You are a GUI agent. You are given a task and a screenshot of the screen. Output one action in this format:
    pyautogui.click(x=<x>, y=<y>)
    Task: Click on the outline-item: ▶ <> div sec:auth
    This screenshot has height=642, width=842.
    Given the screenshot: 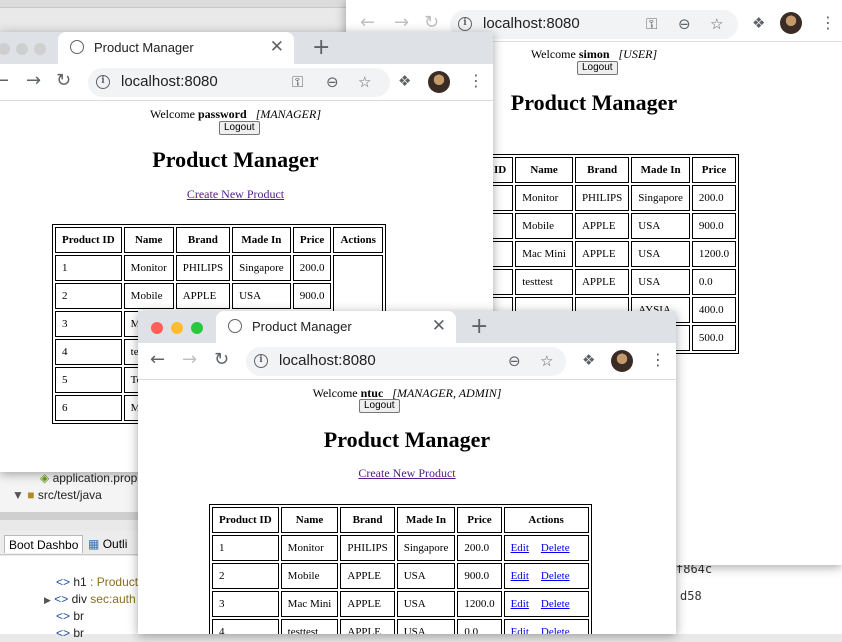 What is the action you would take?
    pyautogui.click(x=90, y=599)
    